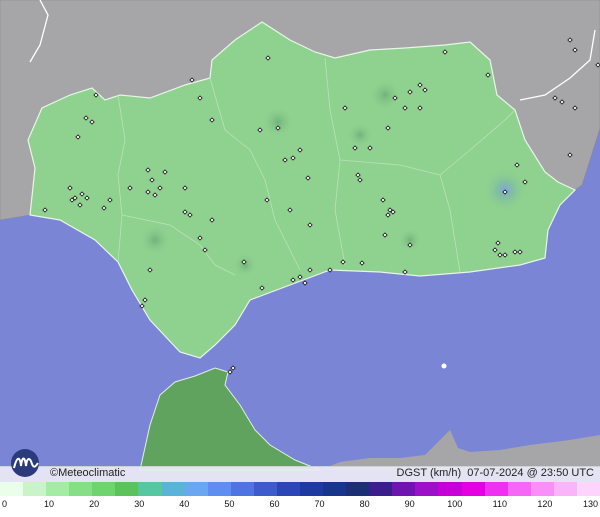  I want to click on legend-tick: 0, so click(5, 504).